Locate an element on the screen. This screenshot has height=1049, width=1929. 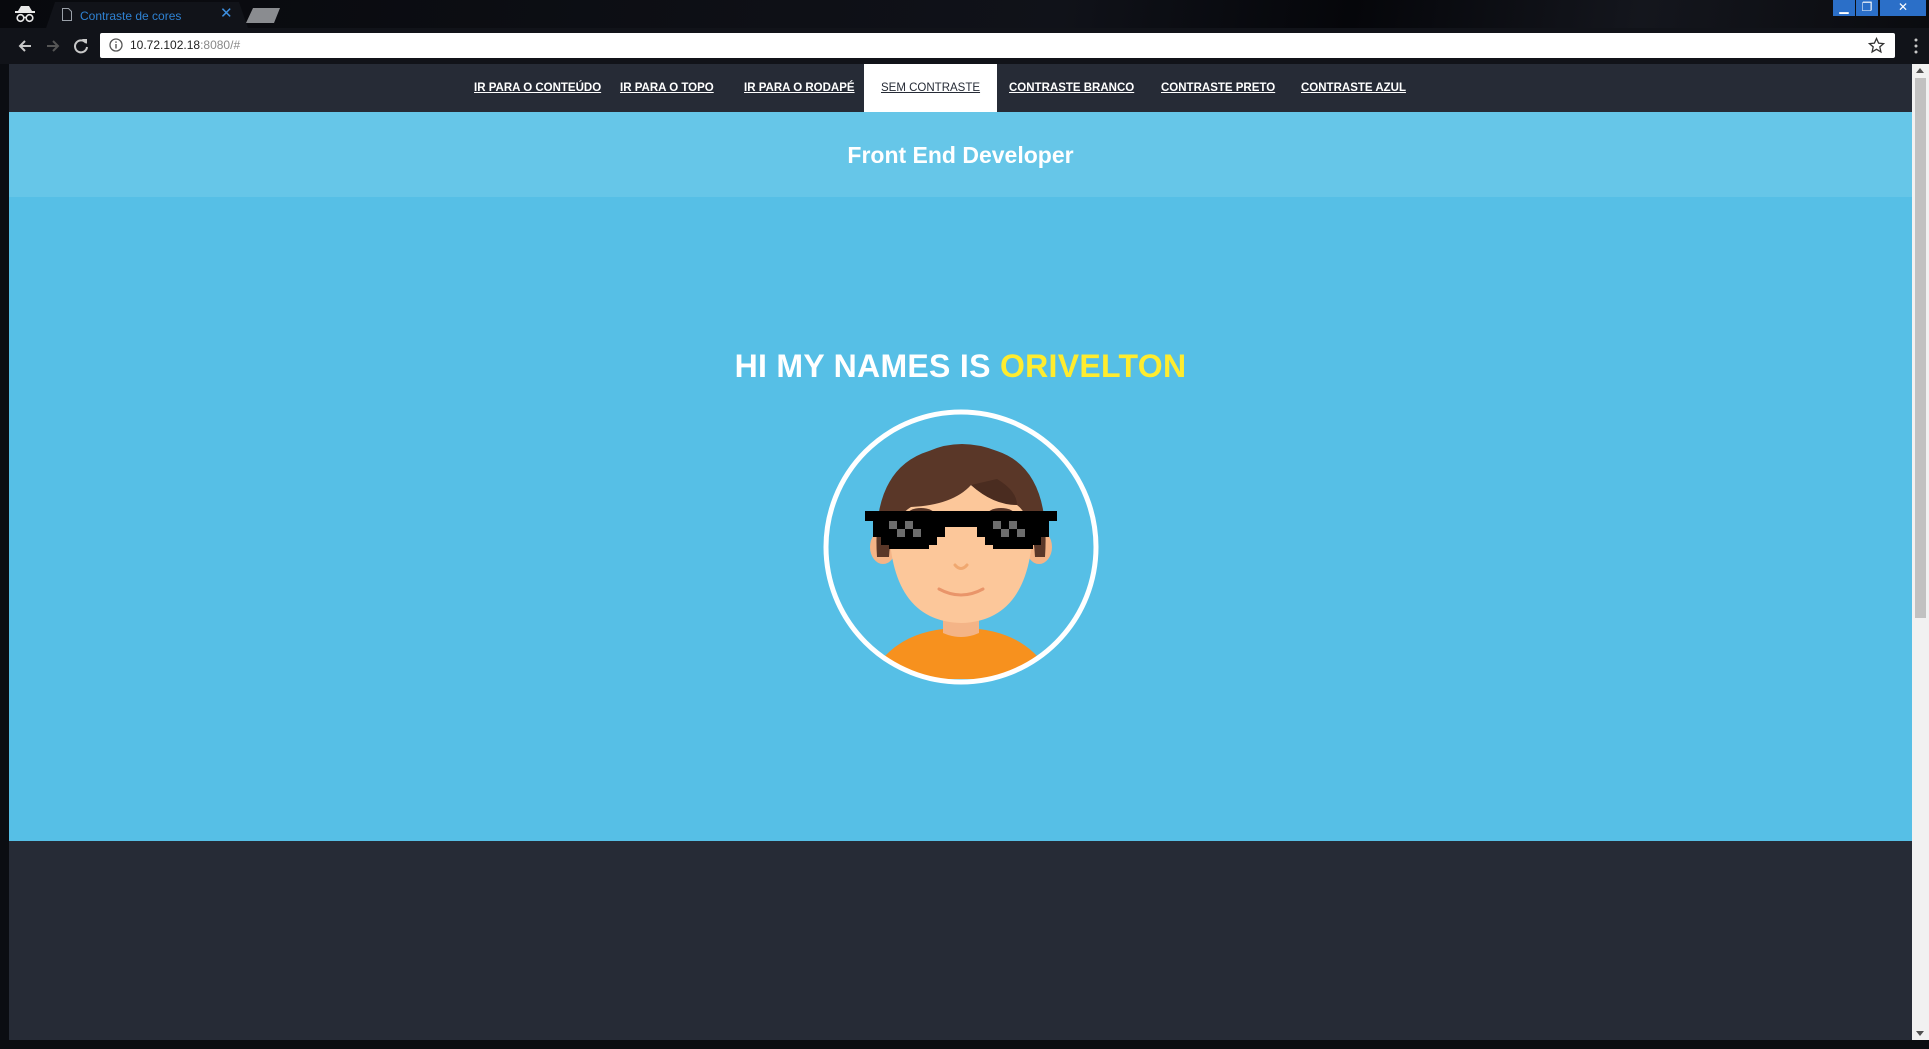
avatar is located at coordinates (961, 547).